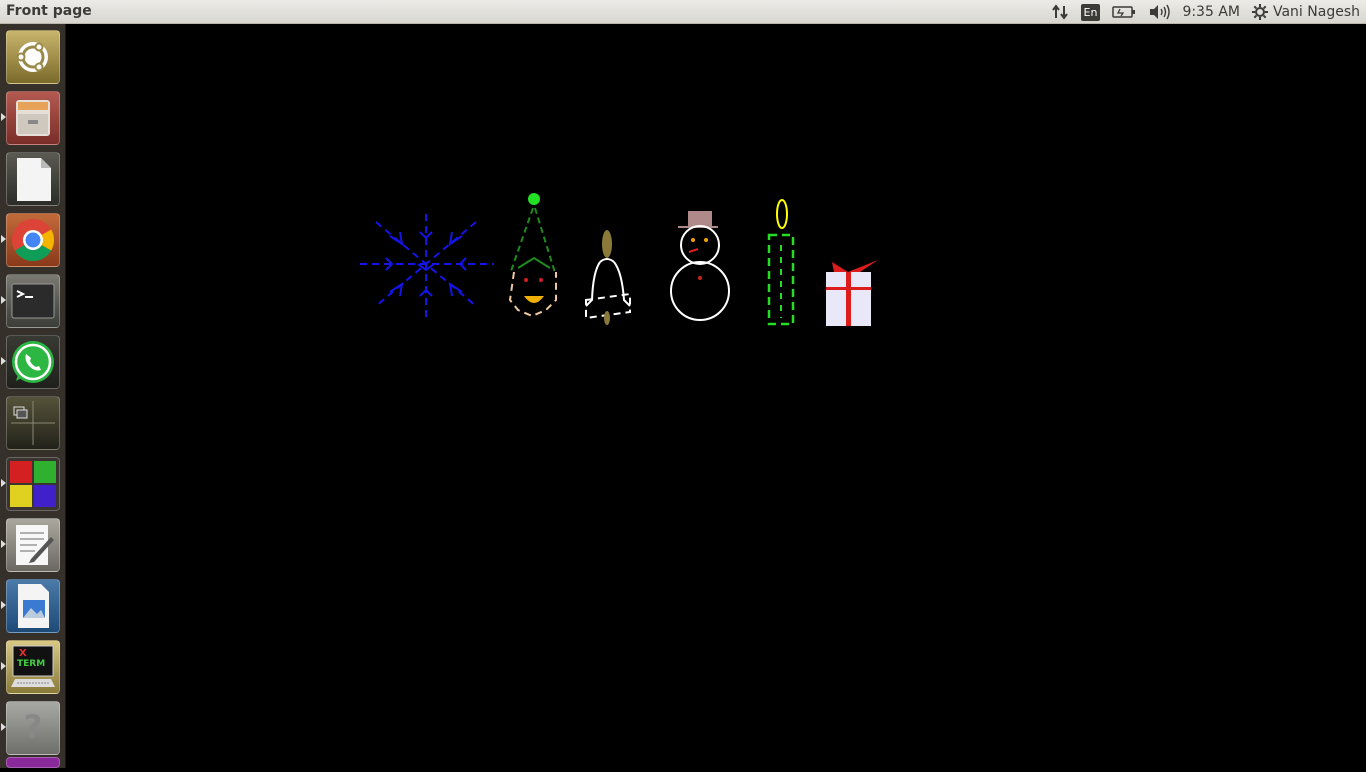  I want to click on session-menu: Vani Nagesh, so click(1305, 12).